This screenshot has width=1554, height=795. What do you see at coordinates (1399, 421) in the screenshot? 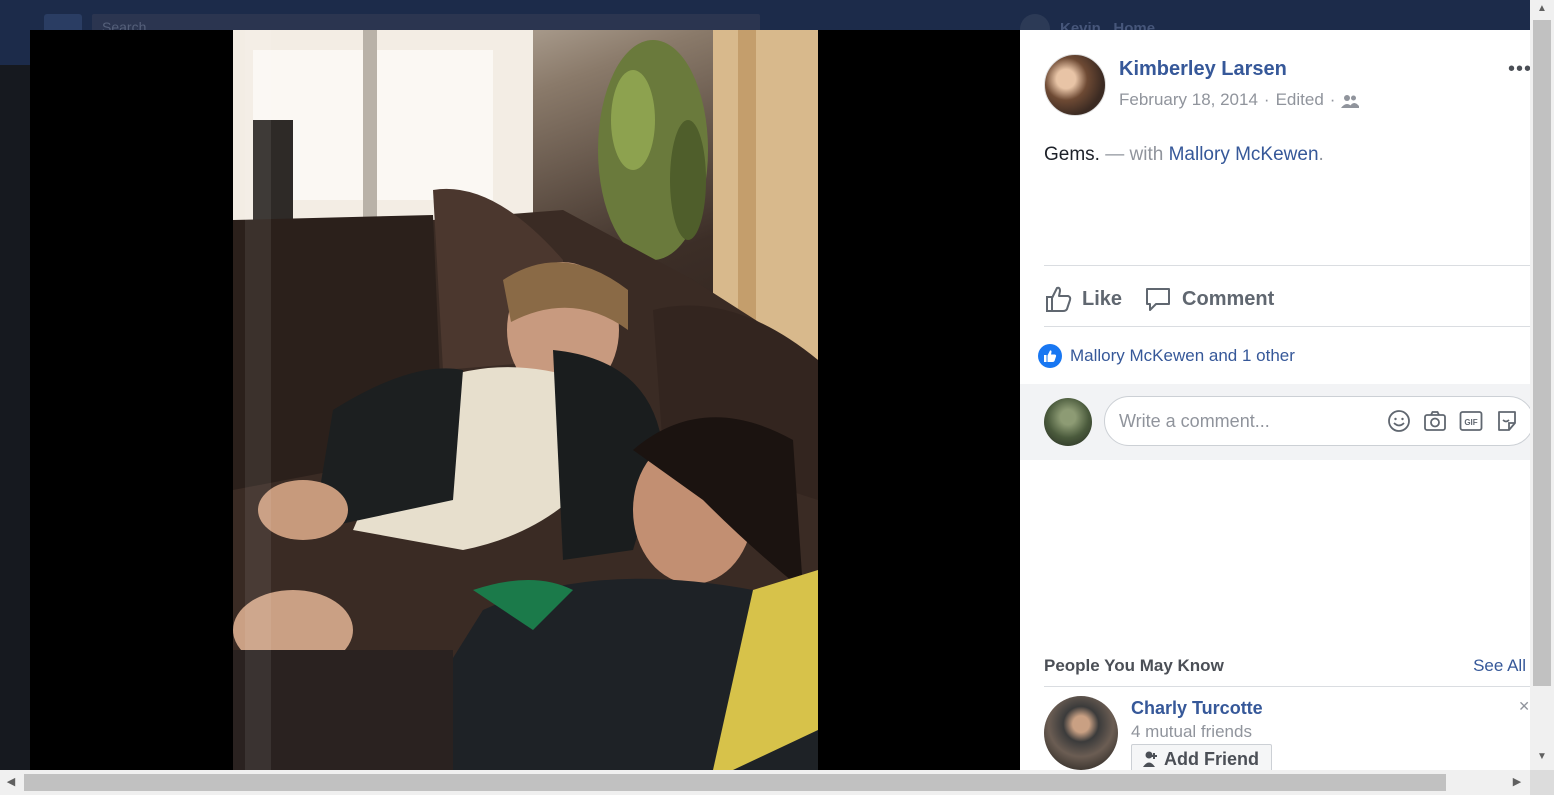
I see `emoji-icon` at bounding box center [1399, 421].